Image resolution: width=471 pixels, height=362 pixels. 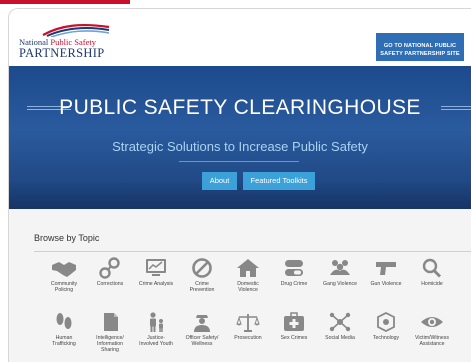 What do you see at coordinates (156, 284) in the screenshot?
I see `tile-label: Crime Analysis` at bounding box center [156, 284].